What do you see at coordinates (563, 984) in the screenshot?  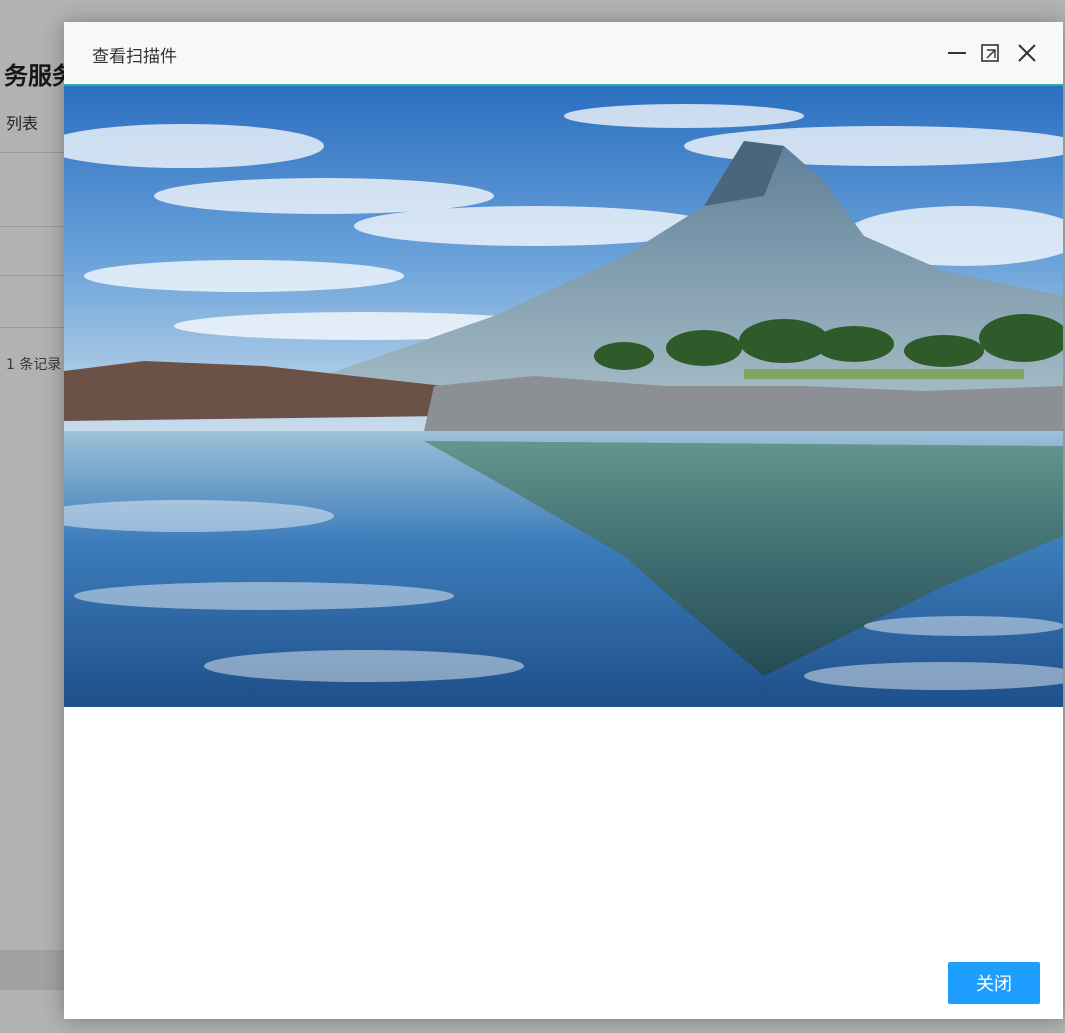 I see `modal-footer` at bounding box center [563, 984].